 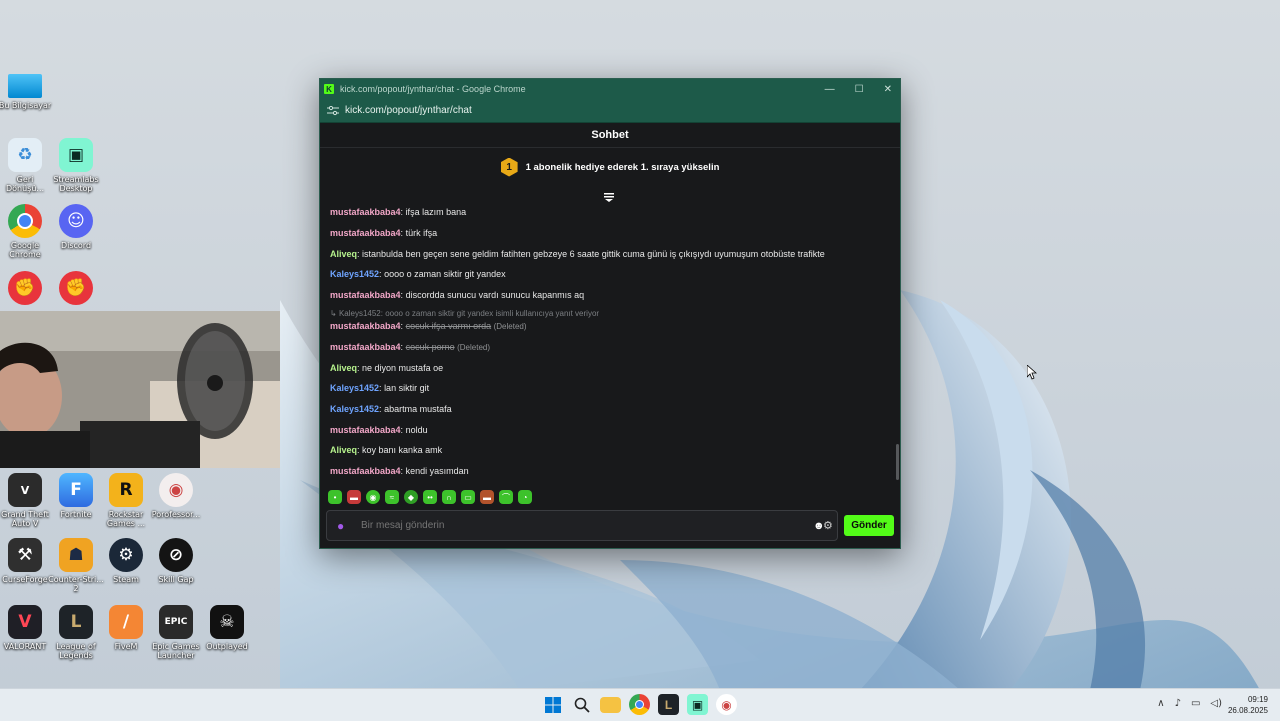 I want to click on desktop-icon-chrome: Google Chrome, so click(x=26, y=231).